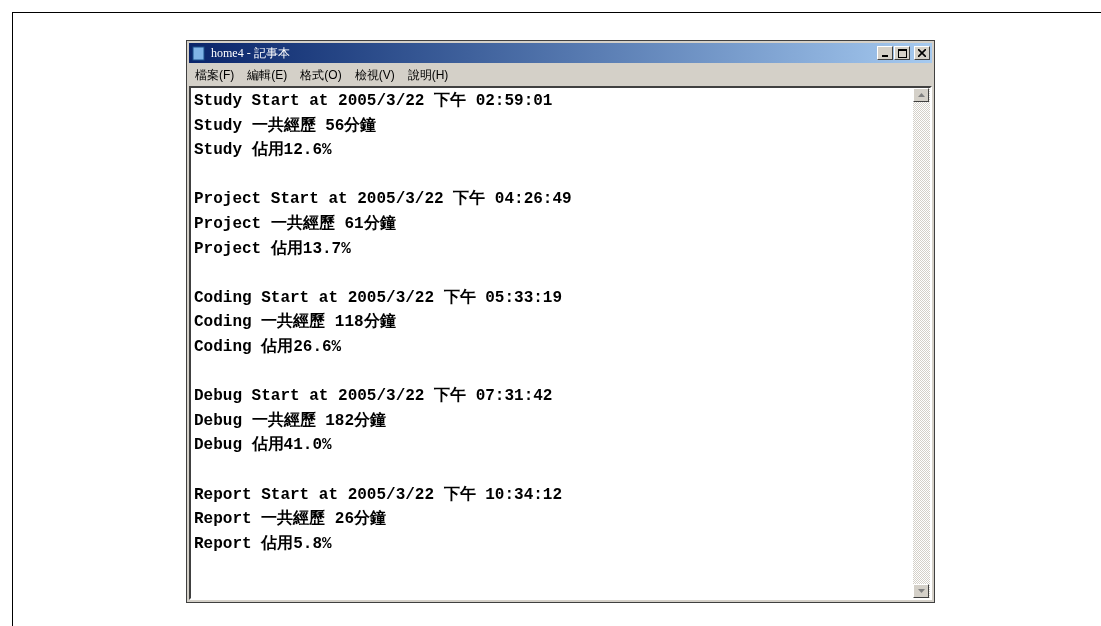 The image size is (1101, 626). Describe the element at coordinates (272, 249) in the screenshot. I see `text-line: Project 佔用13.7%` at that location.